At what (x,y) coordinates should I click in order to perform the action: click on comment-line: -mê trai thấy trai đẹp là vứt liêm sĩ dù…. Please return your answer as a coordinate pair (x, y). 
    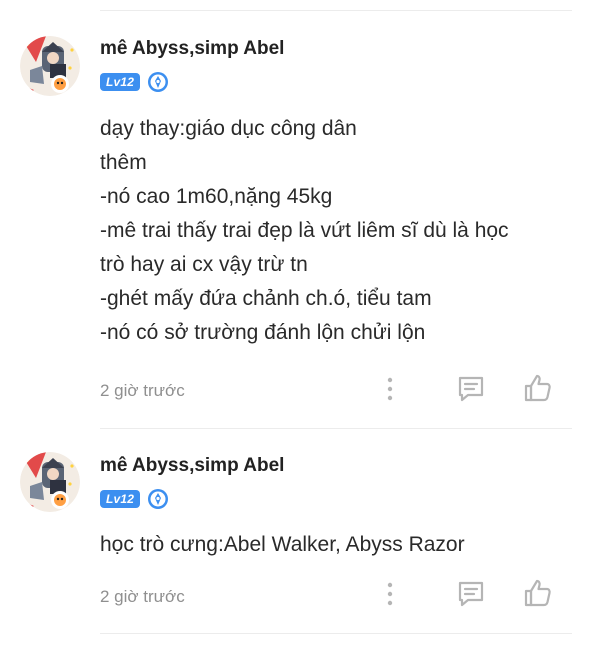
    Looking at the image, I should click on (304, 230).